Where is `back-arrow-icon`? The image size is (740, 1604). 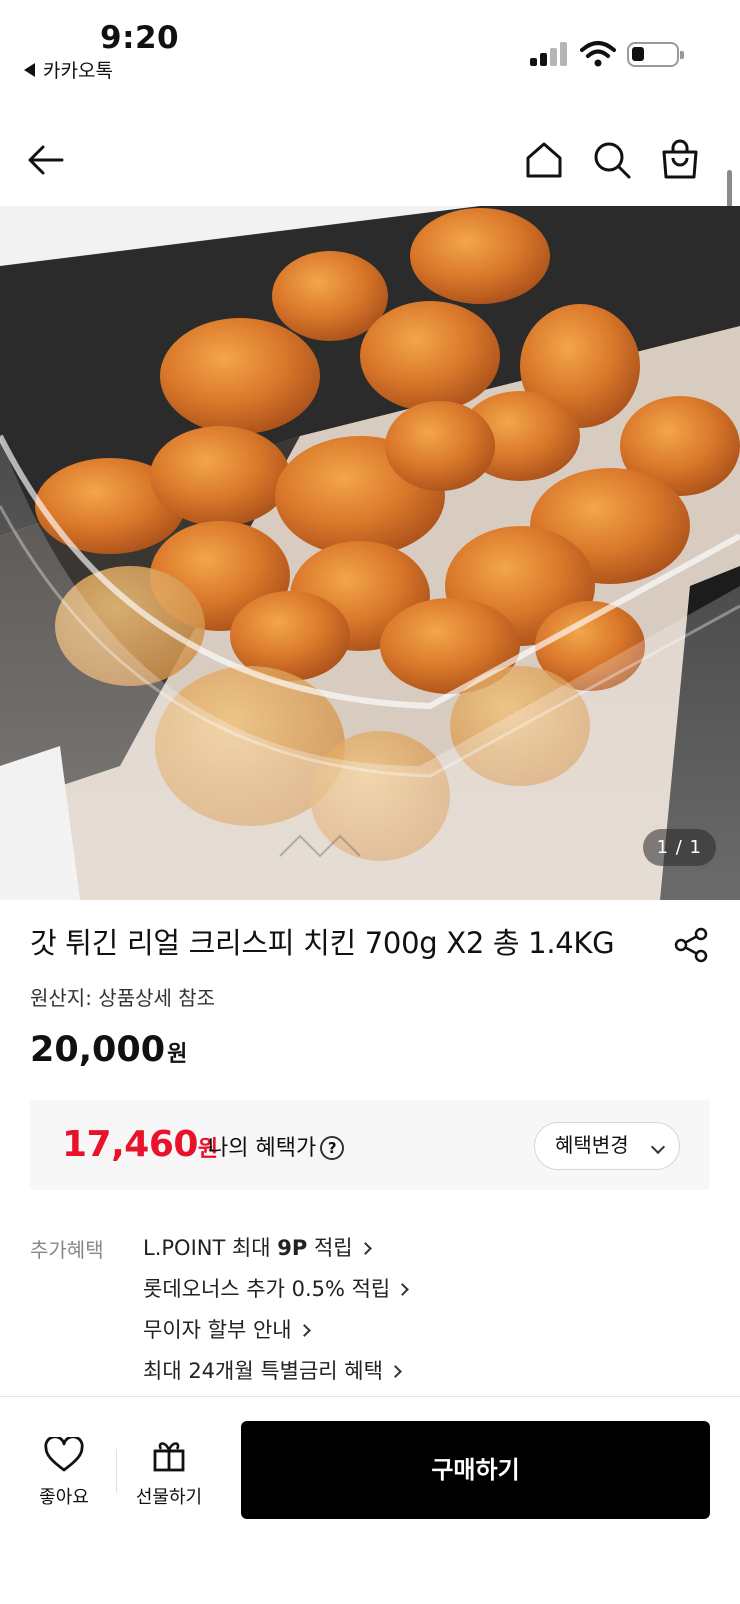
back-arrow-icon is located at coordinates (46, 160).